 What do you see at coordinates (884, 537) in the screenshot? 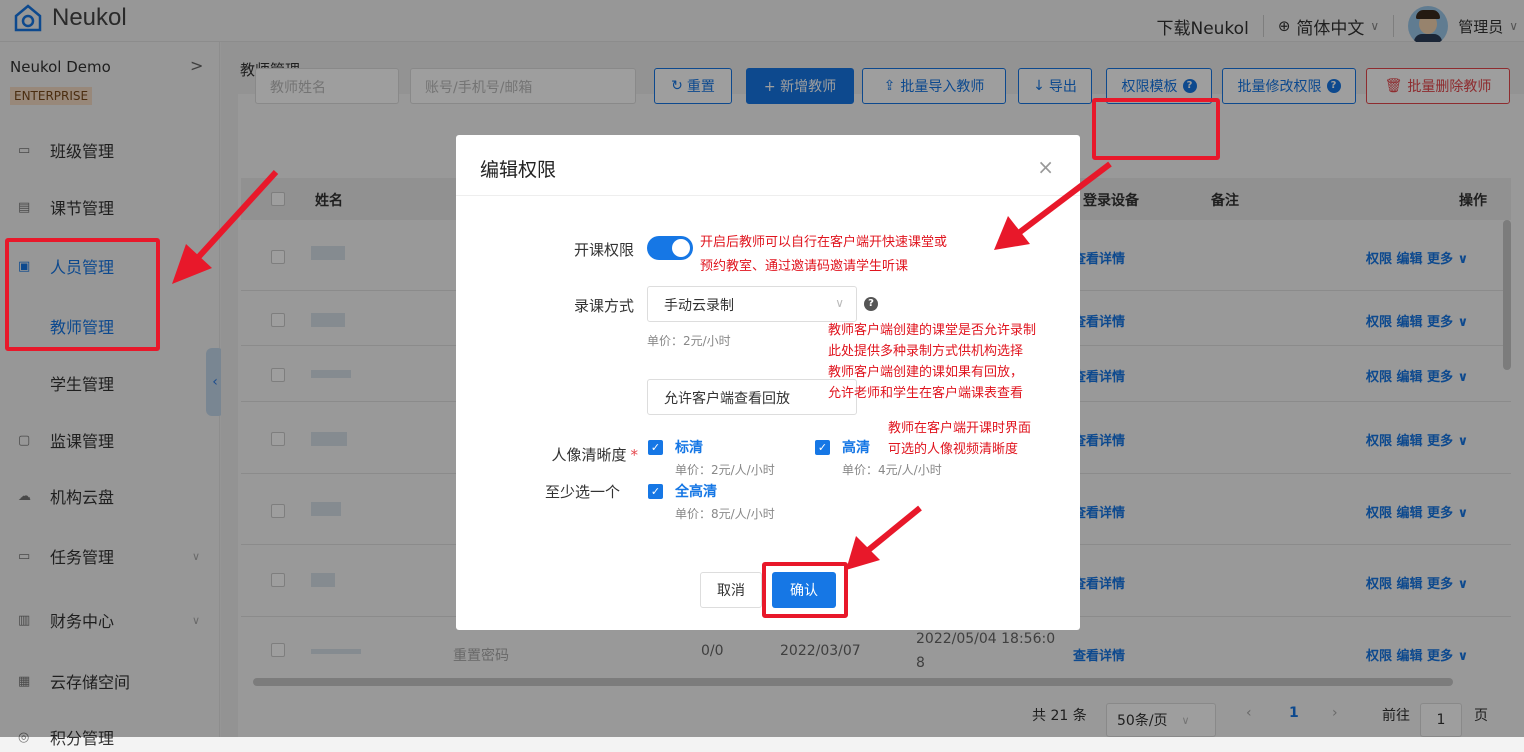
I see `arrow-to-confirm` at bounding box center [884, 537].